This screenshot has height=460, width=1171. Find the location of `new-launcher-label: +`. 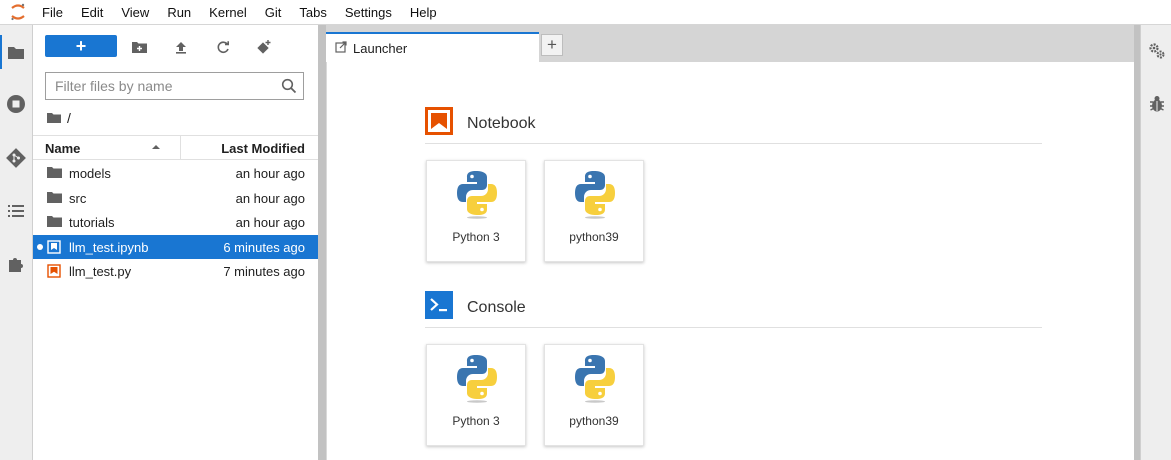

new-launcher-label: + is located at coordinates (81, 46).